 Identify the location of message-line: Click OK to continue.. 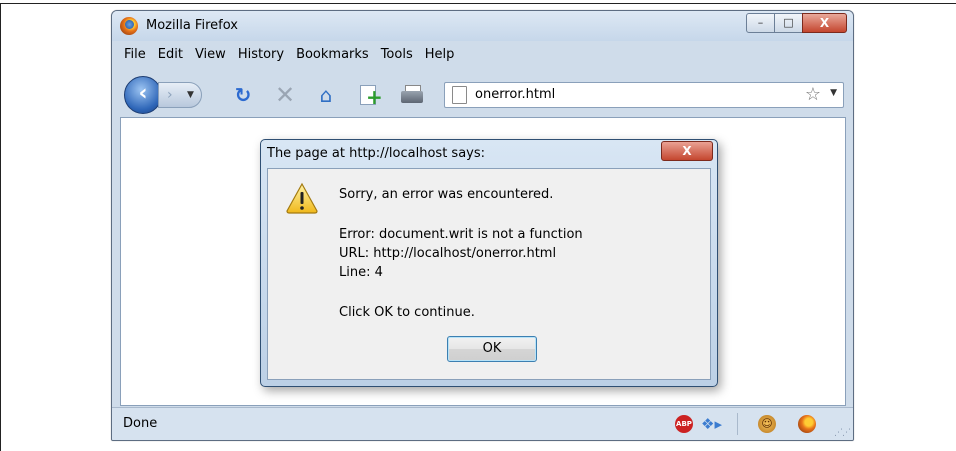
(407, 312).